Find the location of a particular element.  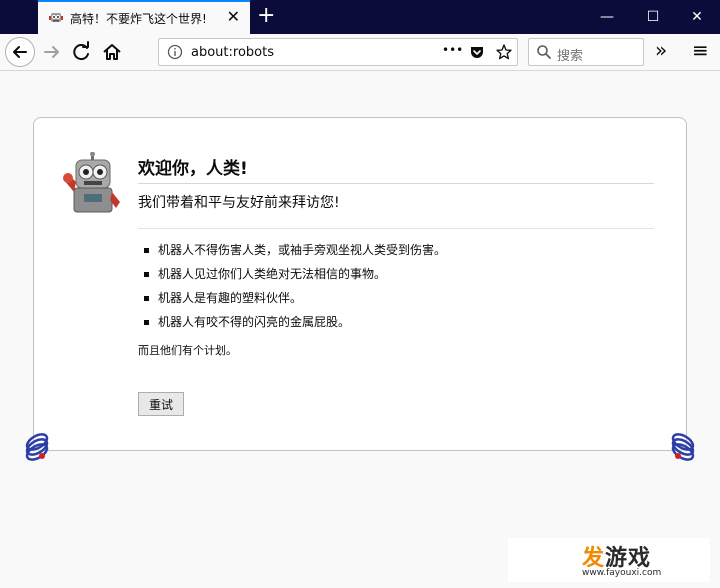

hamburger-menu-icon: ≡ is located at coordinates (700, 50).